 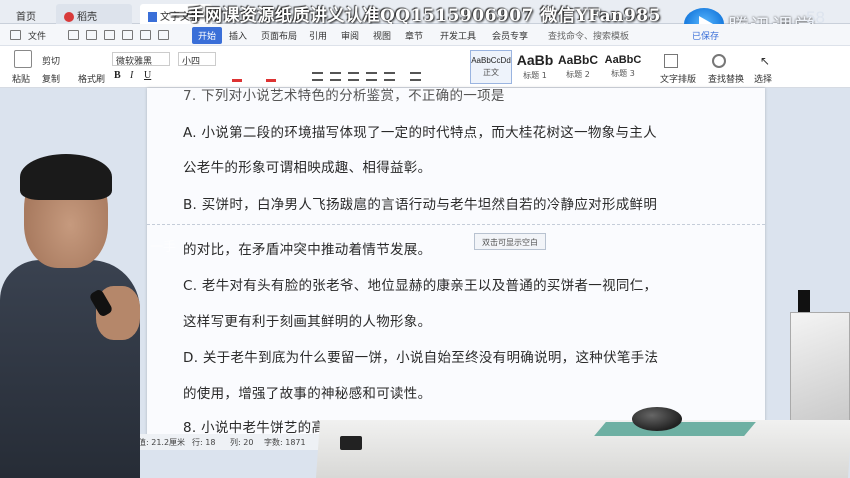 I want to click on question-7: 7. 下列对小说艺术特色的分析鉴赏，不正确的一项是, so click(x=344, y=96).